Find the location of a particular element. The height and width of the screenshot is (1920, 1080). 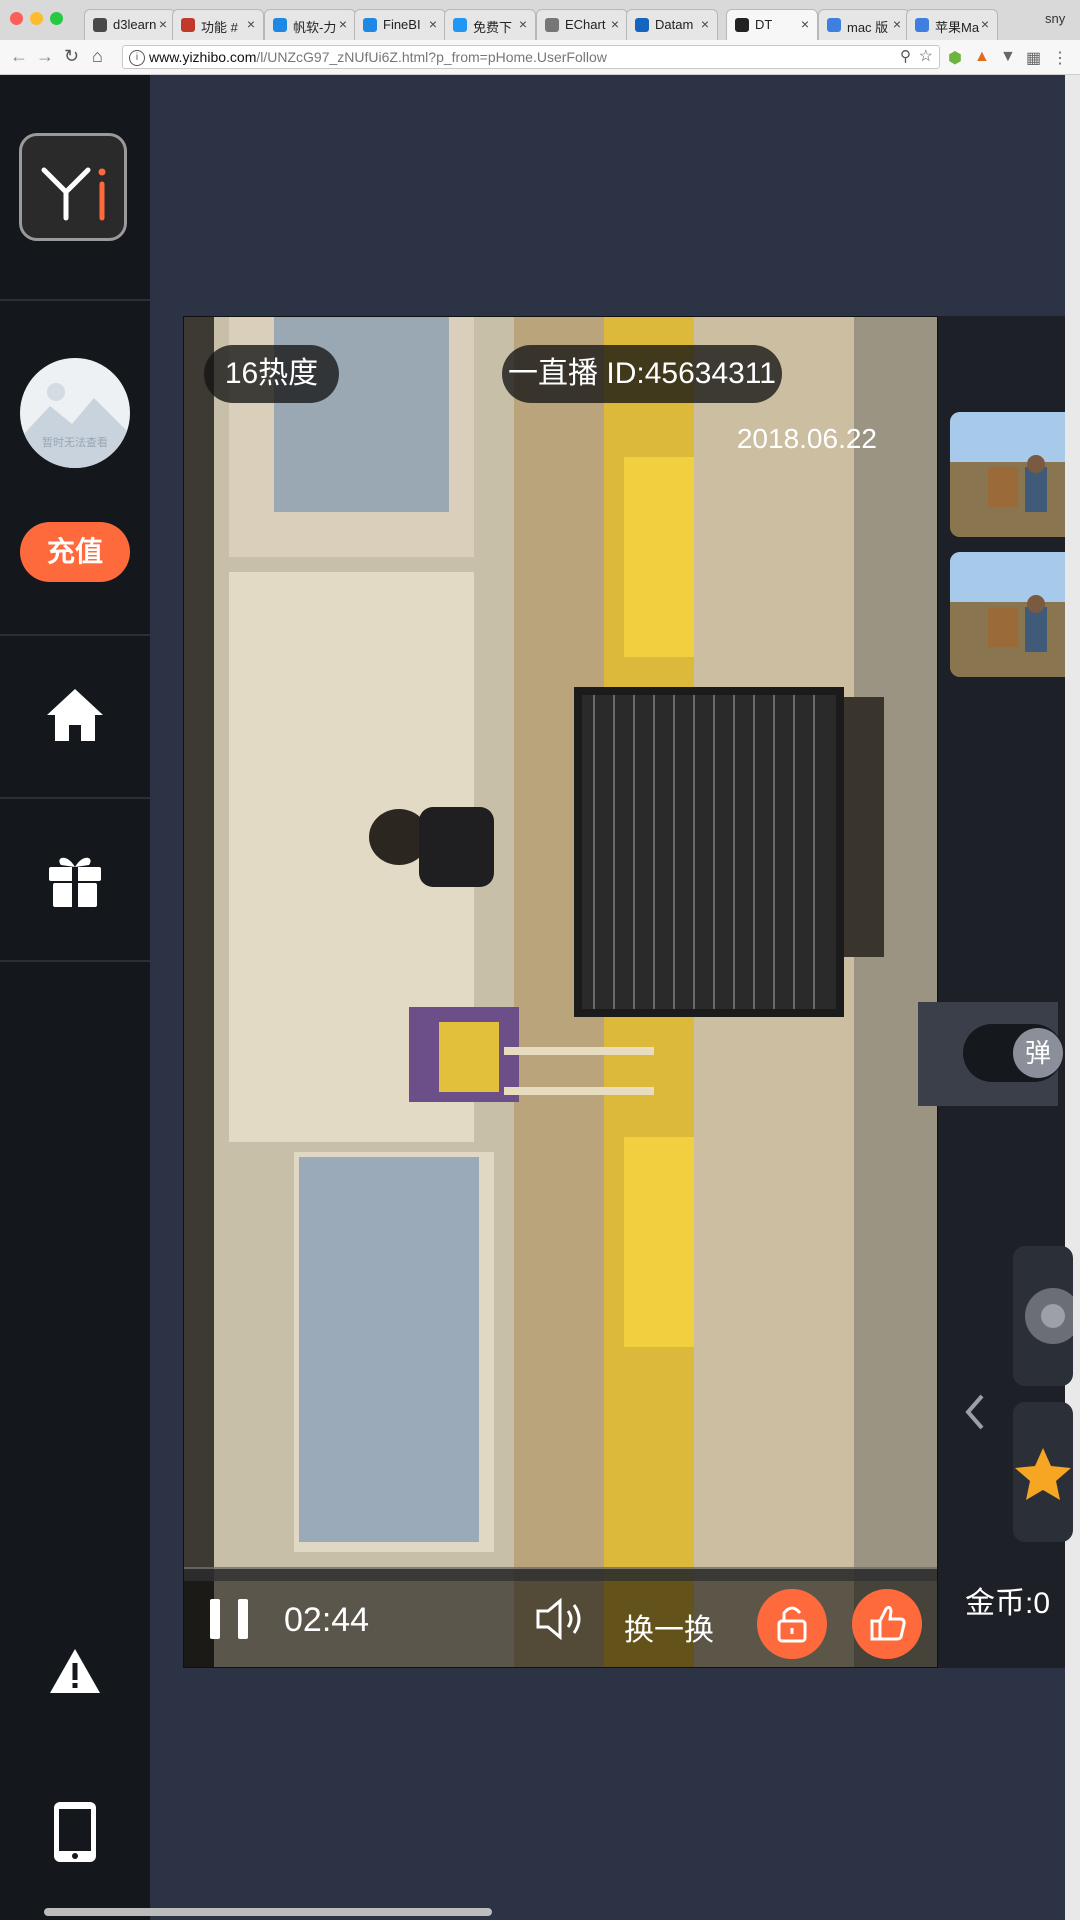

avatar-caption: 暂时无法查看 is located at coordinates (75, 443).